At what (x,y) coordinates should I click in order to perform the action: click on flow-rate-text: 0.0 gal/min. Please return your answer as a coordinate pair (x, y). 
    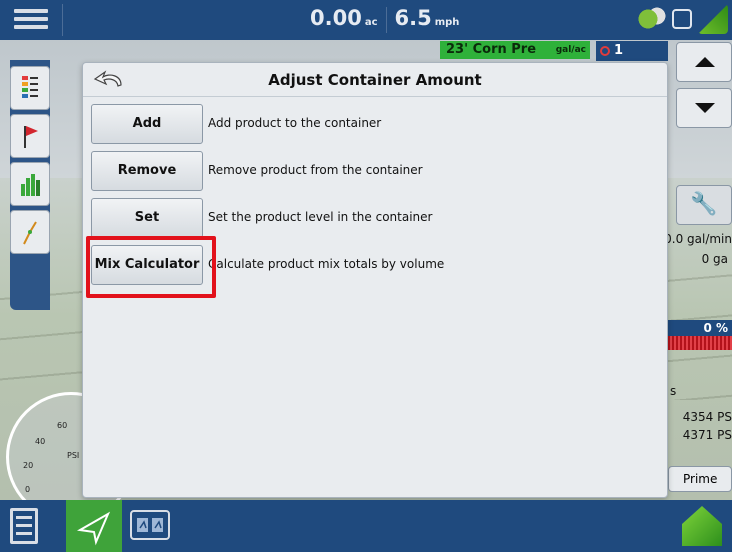
    Looking at the image, I should click on (698, 239).